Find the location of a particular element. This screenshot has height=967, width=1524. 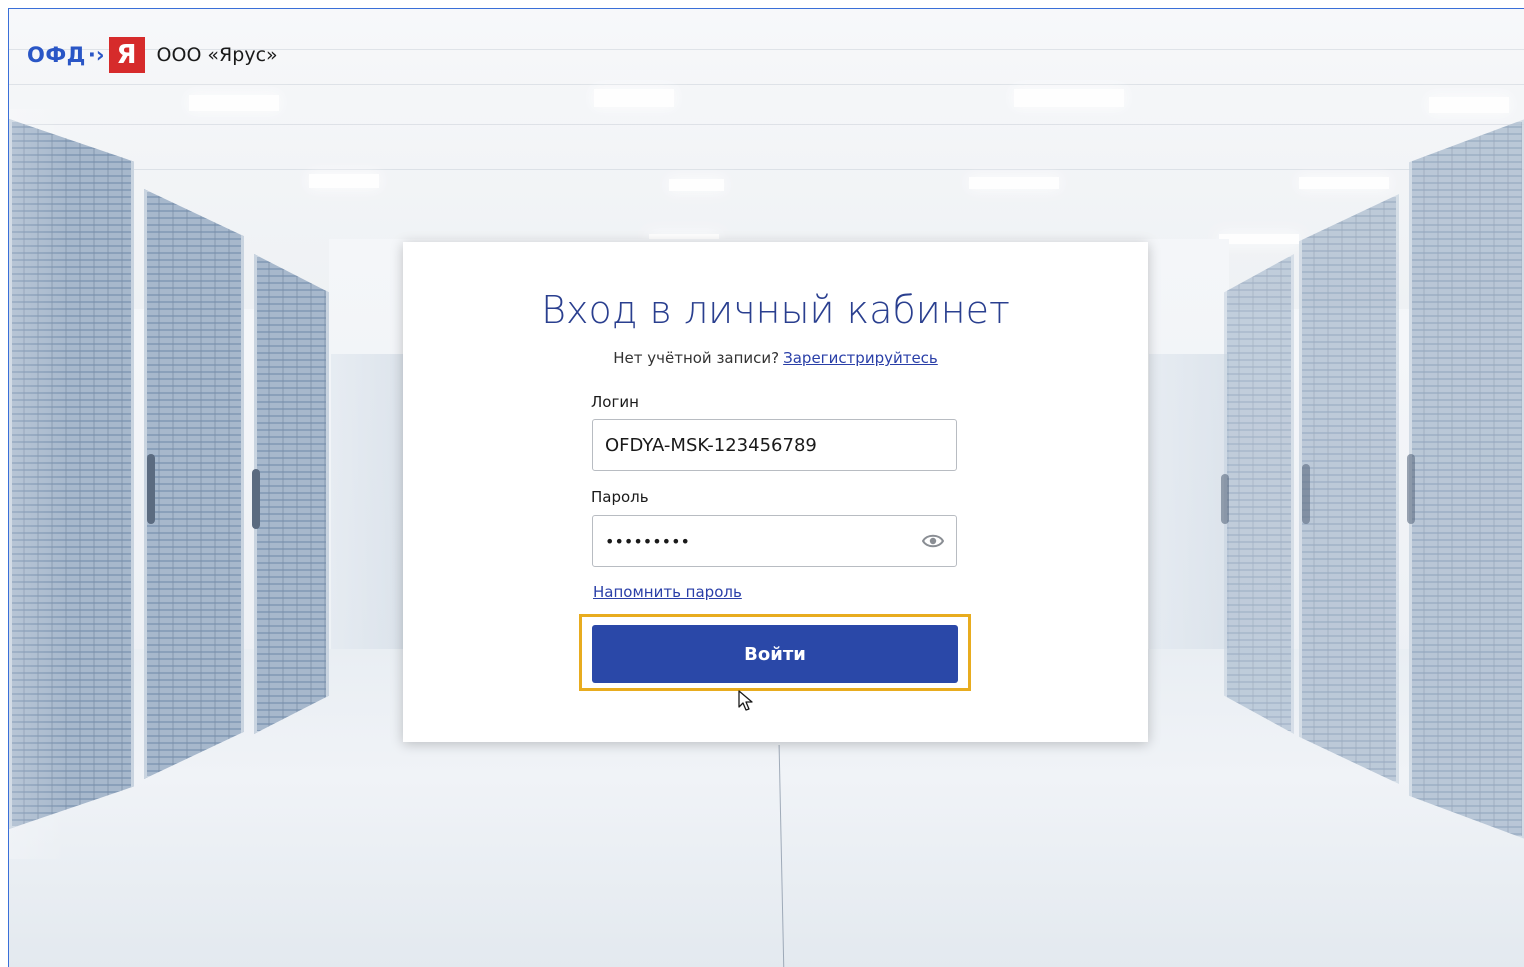

logo-text: ОФД is located at coordinates (56, 55).